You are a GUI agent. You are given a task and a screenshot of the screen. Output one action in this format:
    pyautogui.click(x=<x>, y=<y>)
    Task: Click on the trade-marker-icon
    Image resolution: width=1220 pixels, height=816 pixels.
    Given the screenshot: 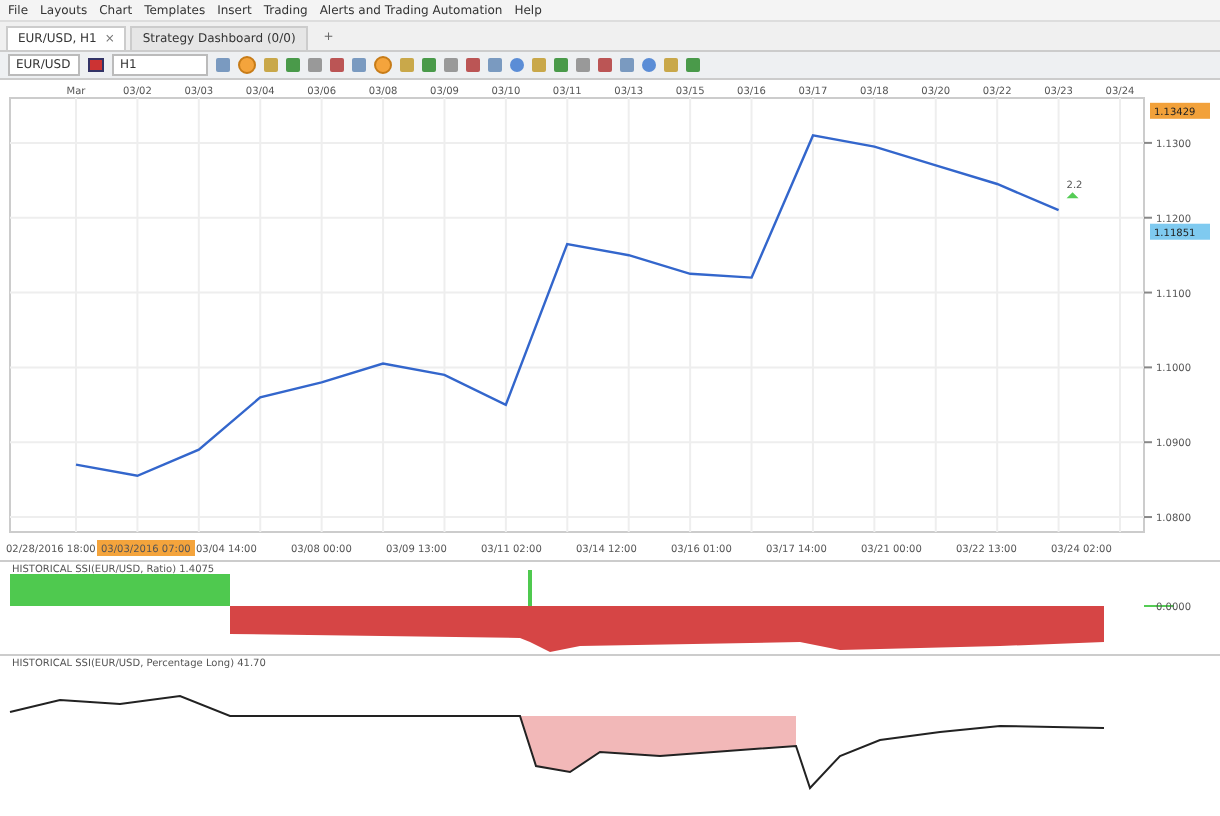 What is the action you would take?
    pyautogui.click(x=1072, y=195)
    